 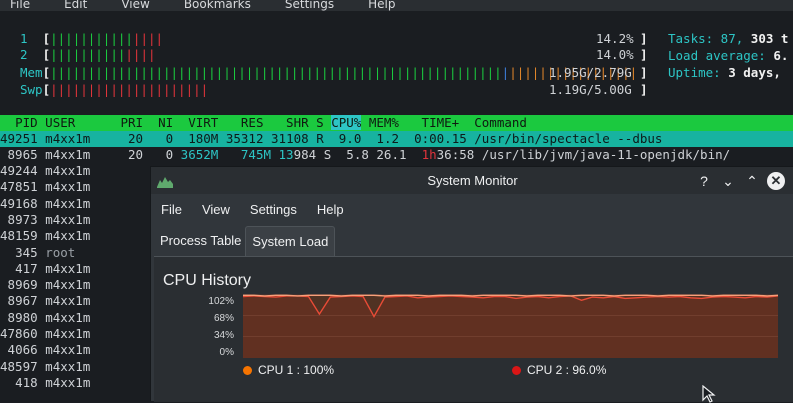 What do you see at coordinates (615, 38) in the screenshot?
I see `cpu-meter-1-value: 14.2%` at bounding box center [615, 38].